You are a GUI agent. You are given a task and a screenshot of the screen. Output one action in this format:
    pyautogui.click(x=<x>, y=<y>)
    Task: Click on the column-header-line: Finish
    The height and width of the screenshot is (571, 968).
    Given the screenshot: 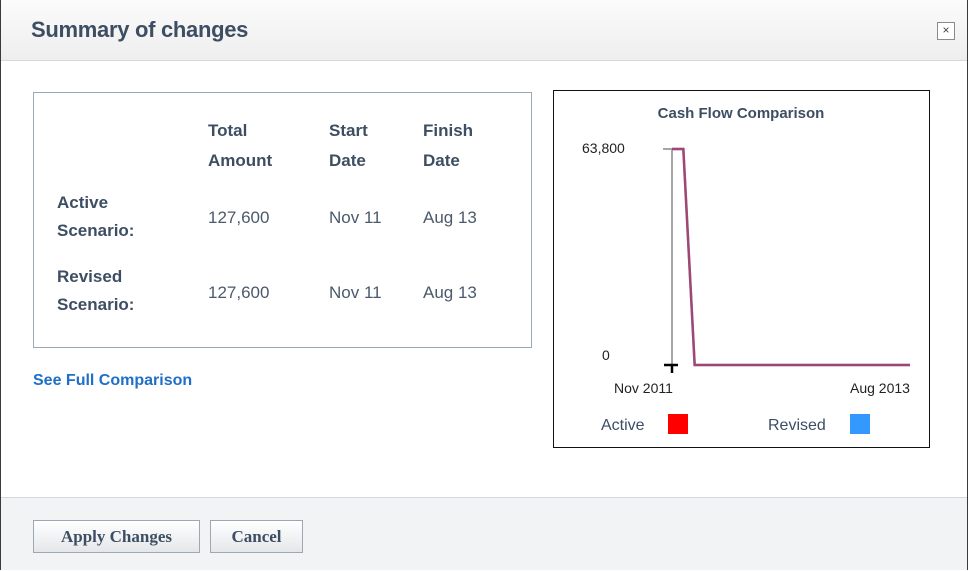 What is the action you would take?
    pyautogui.click(x=448, y=130)
    